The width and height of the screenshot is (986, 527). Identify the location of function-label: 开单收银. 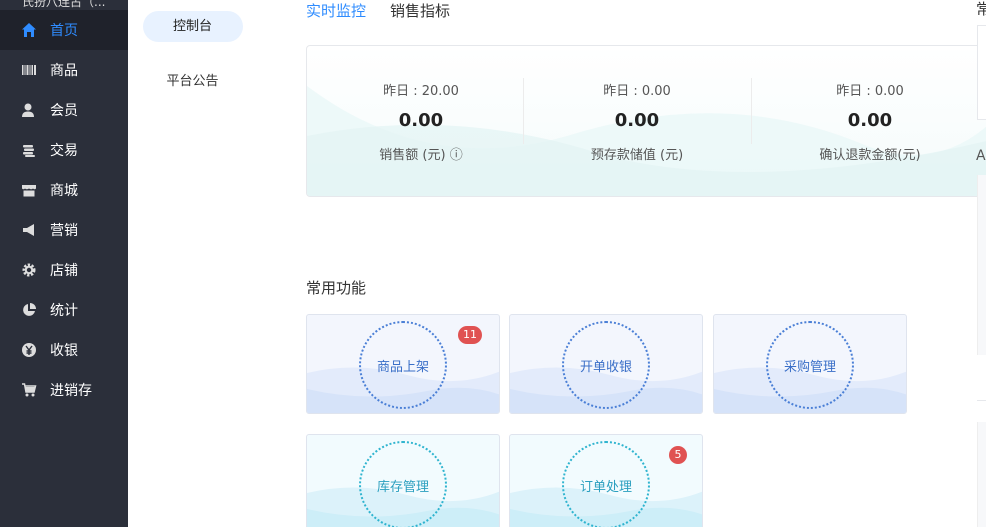
(606, 365).